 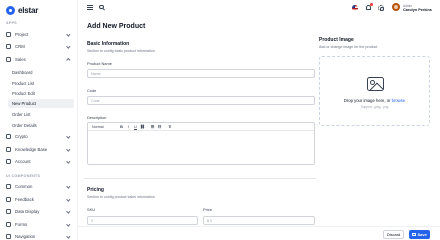 I want to click on basic-info-title: Basic Information, so click(x=108, y=44).